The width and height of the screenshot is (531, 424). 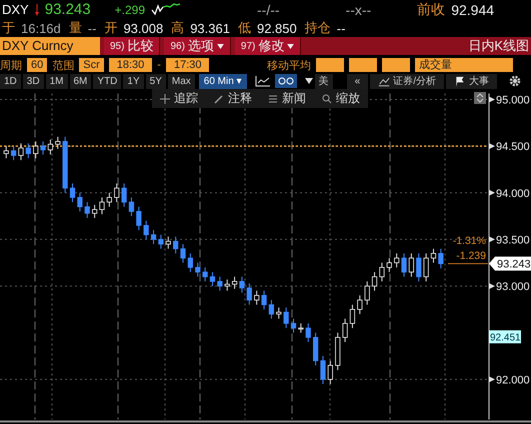 What do you see at coordinates (50, 46) in the screenshot?
I see `security-field: DXY Curncy` at bounding box center [50, 46].